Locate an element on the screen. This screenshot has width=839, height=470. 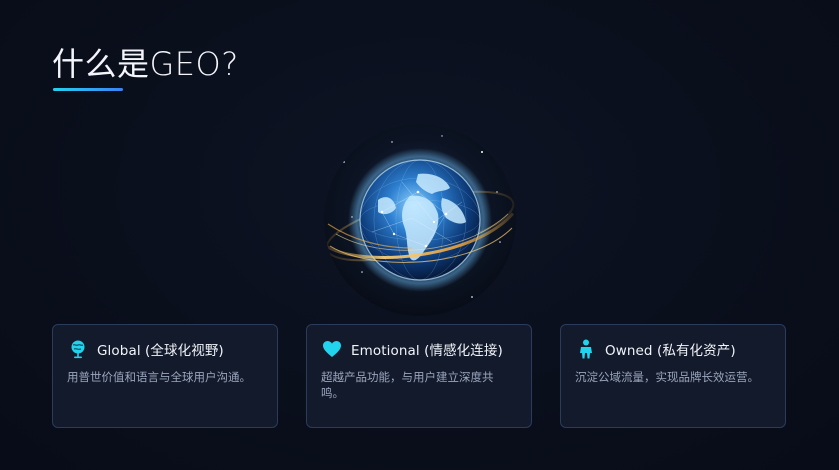
card-header: Emotional (情感化连接) is located at coordinates (412, 349).